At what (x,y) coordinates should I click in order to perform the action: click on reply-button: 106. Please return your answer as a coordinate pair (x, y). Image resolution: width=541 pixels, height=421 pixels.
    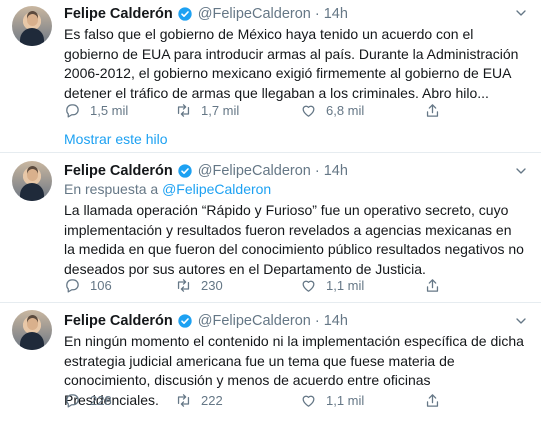
    Looking at the image, I should click on (88, 285).